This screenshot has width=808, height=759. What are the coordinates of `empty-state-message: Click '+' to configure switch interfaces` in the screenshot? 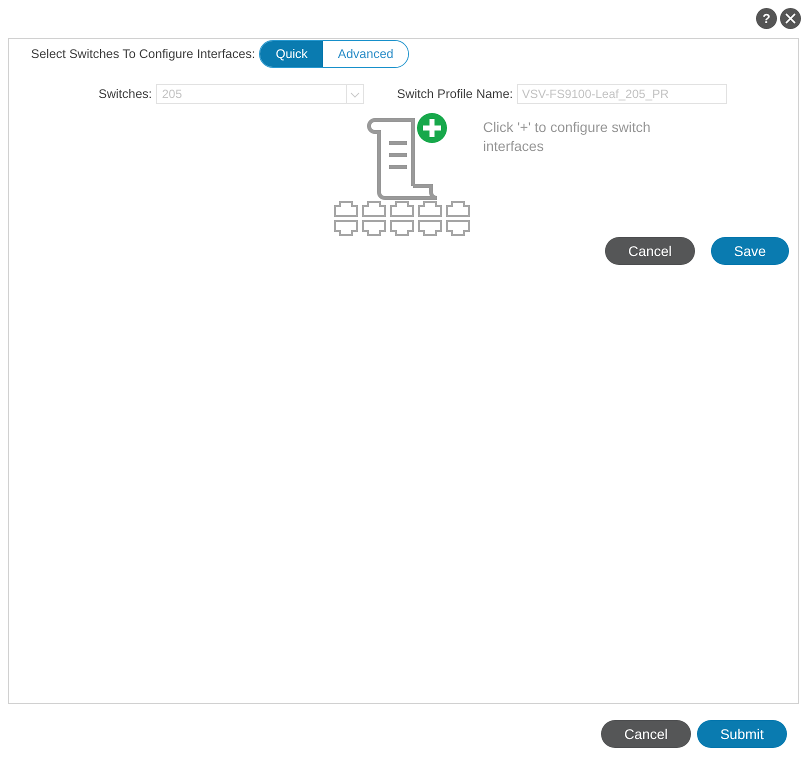 It's located at (567, 137).